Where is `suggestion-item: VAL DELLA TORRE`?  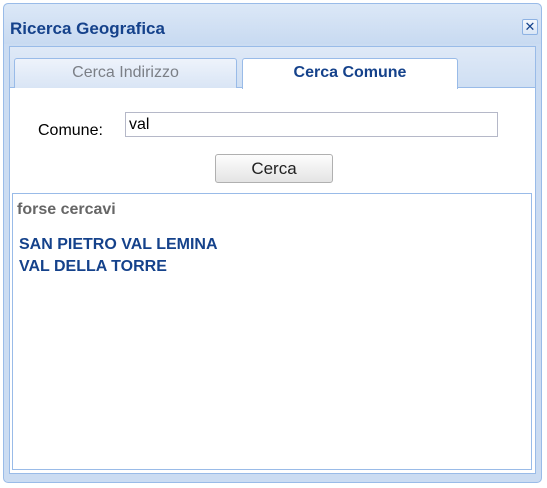 suggestion-item: VAL DELLA TORRE is located at coordinates (118, 267).